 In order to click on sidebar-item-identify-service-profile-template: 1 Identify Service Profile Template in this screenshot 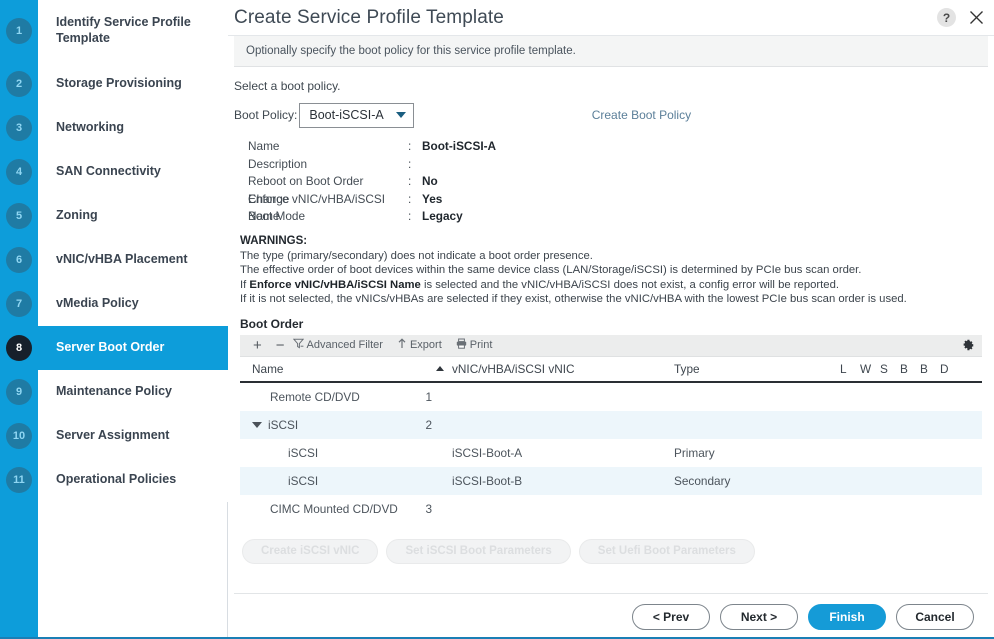, I will do `click(114, 31)`.